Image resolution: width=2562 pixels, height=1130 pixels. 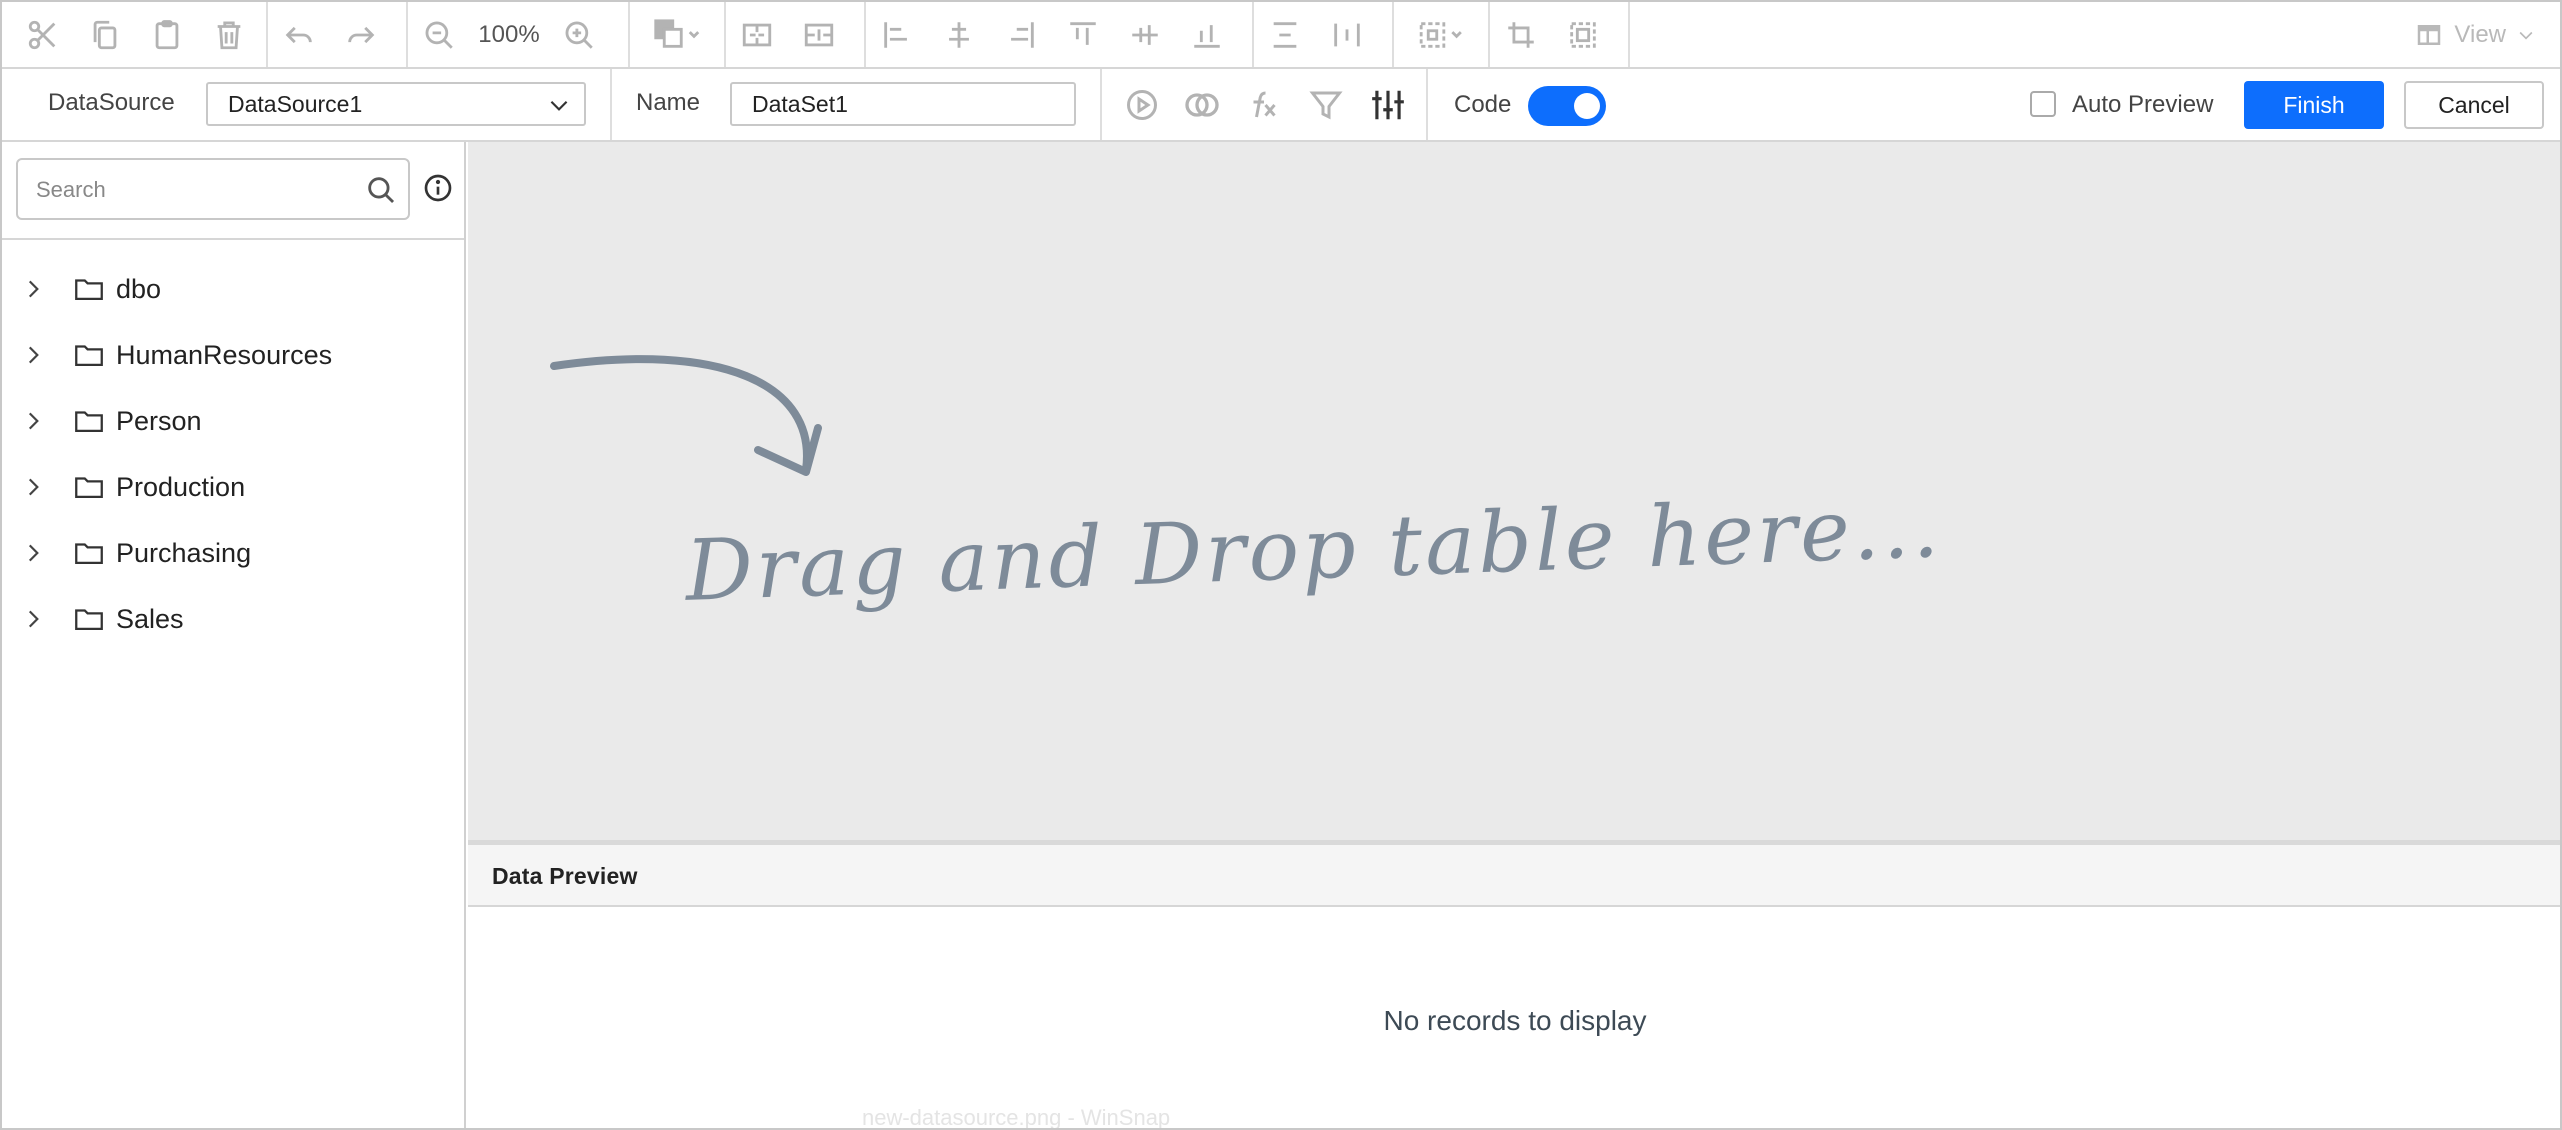 I want to click on horizontal-spacing-icon, so click(x=757, y=34).